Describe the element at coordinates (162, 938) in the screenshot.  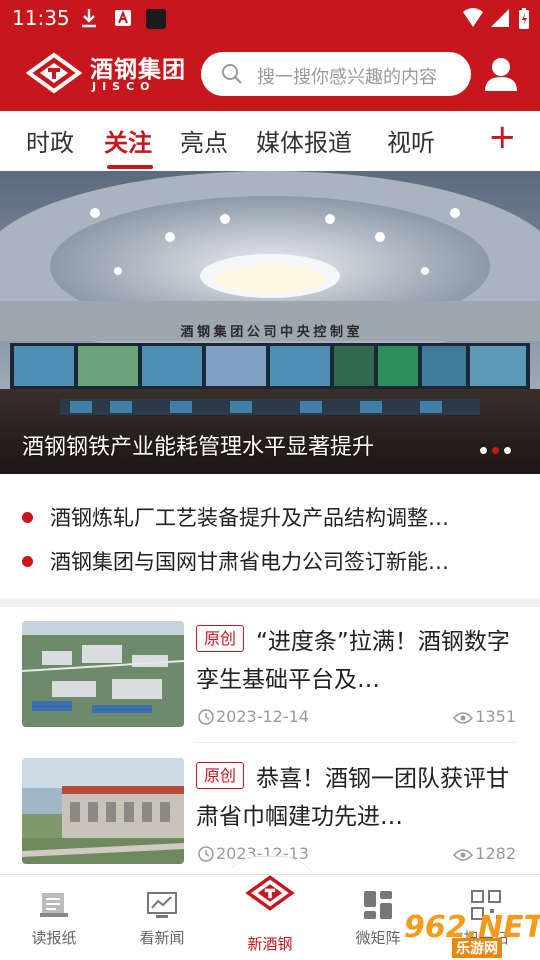
I see `nav-label: 看新闻` at that location.